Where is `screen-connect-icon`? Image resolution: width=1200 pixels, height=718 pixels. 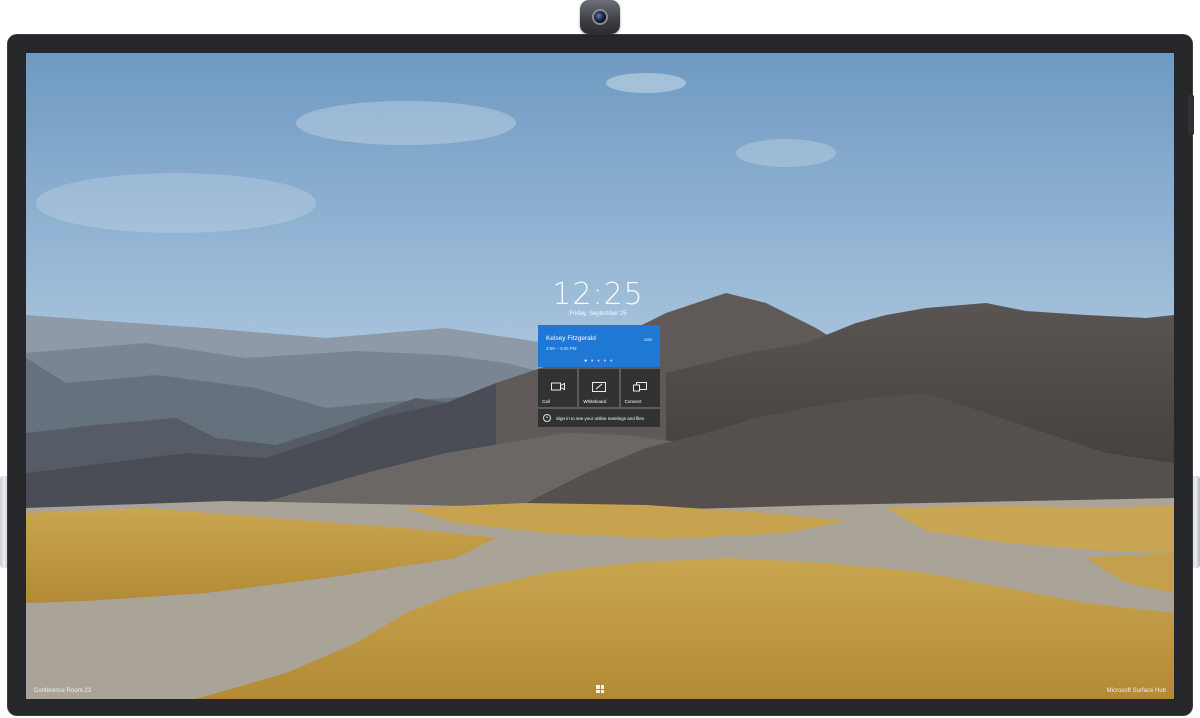 screen-connect-icon is located at coordinates (640, 387).